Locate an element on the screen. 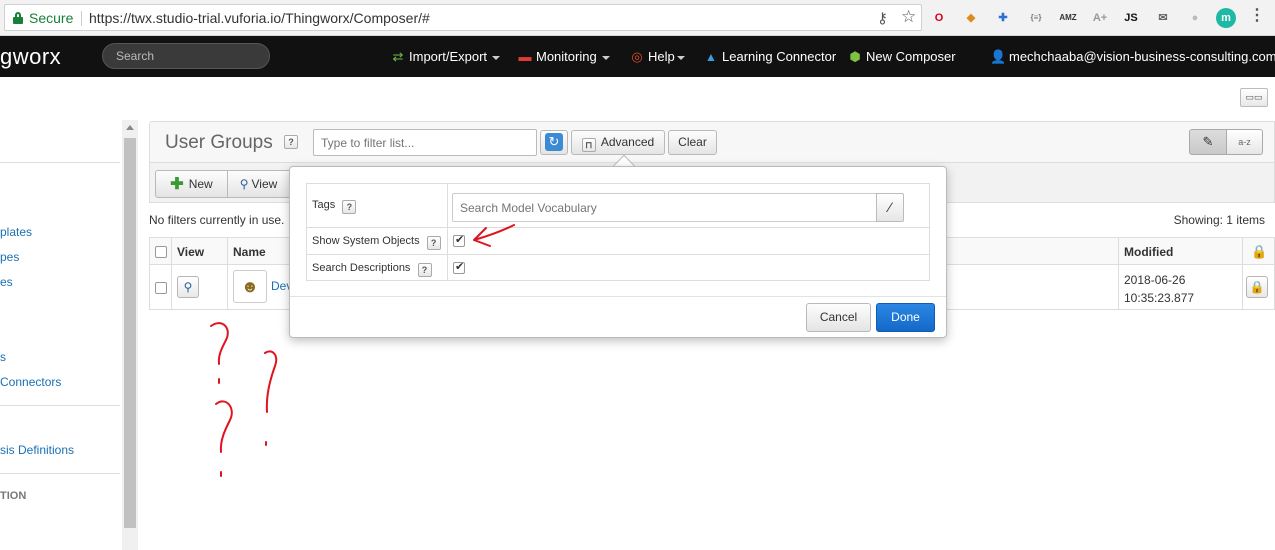 The image size is (1275, 550). nav-new-composer-label: New Composer is located at coordinates (911, 56).